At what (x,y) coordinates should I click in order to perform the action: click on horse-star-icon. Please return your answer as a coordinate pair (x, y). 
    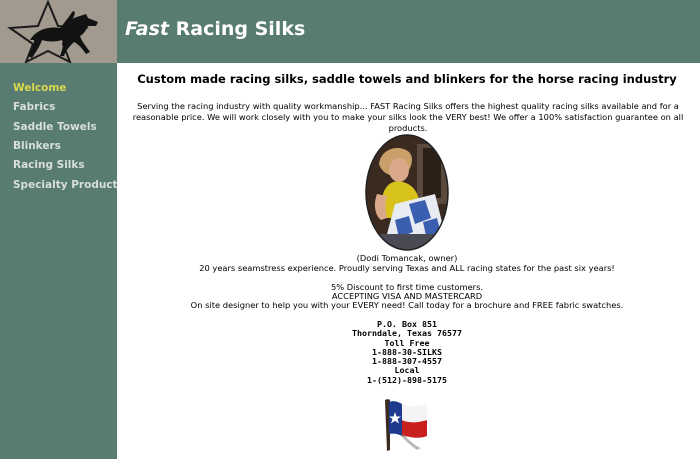
    Looking at the image, I should click on (52, 31).